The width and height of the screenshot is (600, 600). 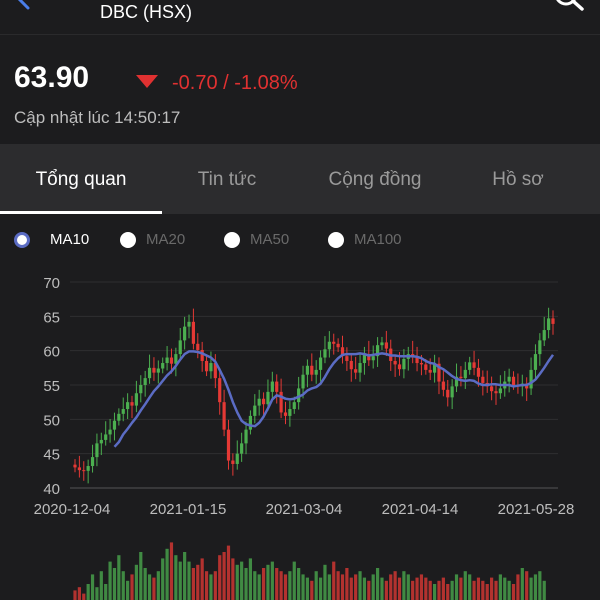 What do you see at coordinates (269, 240) in the screenshot?
I see `legend-ma50: MA50` at bounding box center [269, 240].